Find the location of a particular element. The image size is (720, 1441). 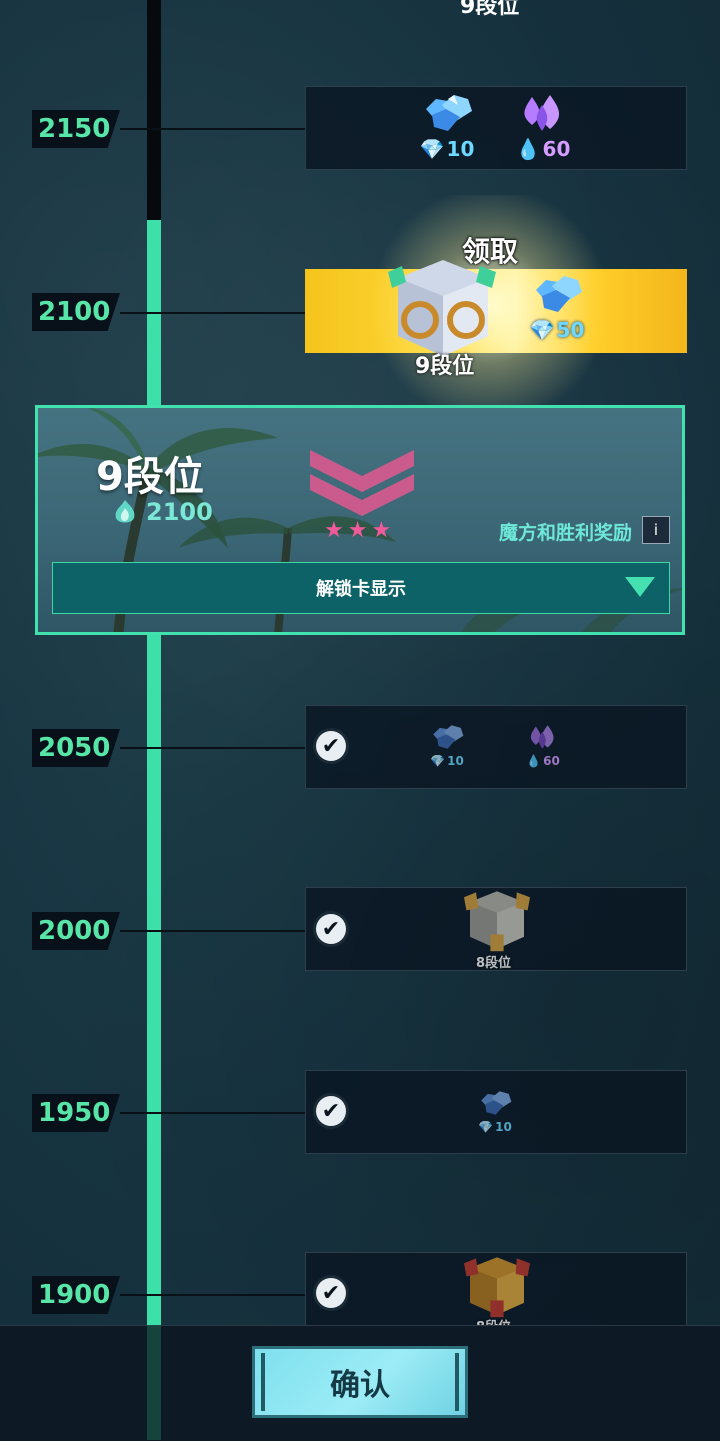

previous-tier-cube-label: 9段位 is located at coordinates (490, 9).